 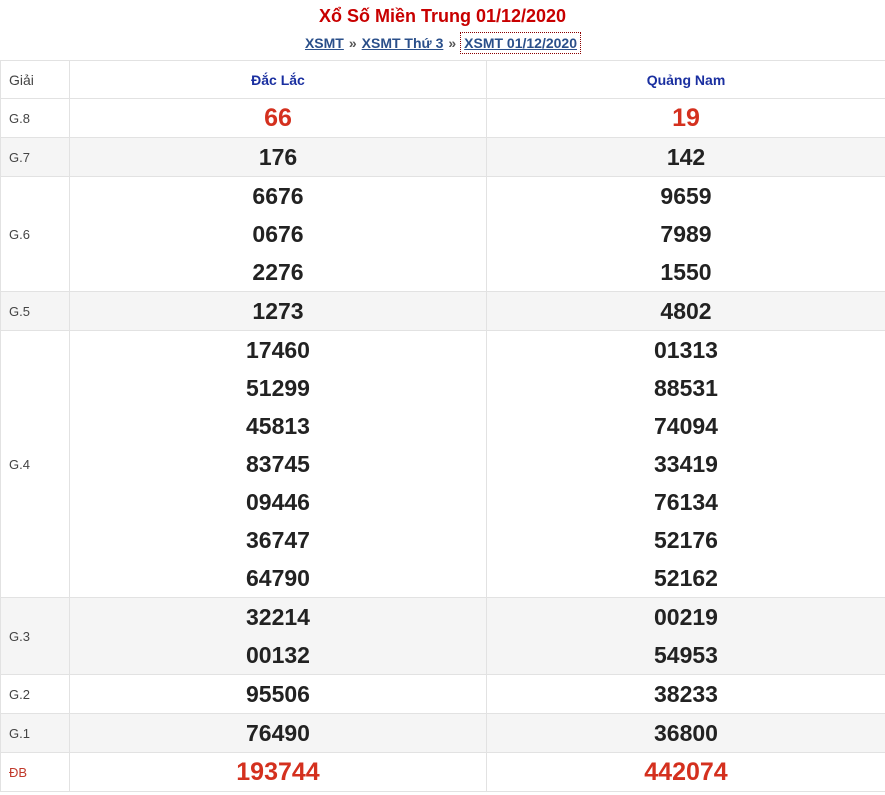 I want to click on result-cell-dac-lac: 193744, so click(x=278, y=772).